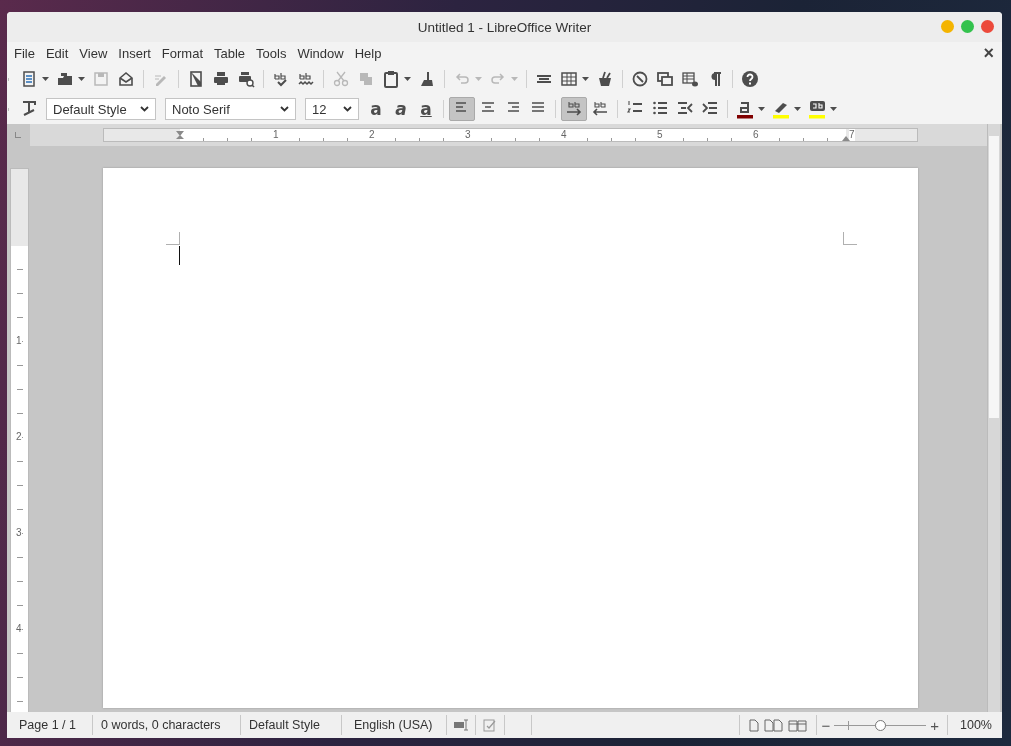 This screenshot has height=746, width=1011. What do you see at coordinates (569, 79) in the screenshot?
I see `table-icon` at bounding box center [569, 79].